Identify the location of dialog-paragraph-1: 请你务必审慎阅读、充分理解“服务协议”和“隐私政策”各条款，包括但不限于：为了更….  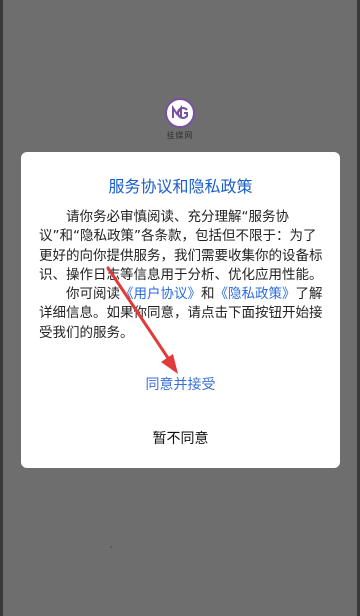
(181, 246).